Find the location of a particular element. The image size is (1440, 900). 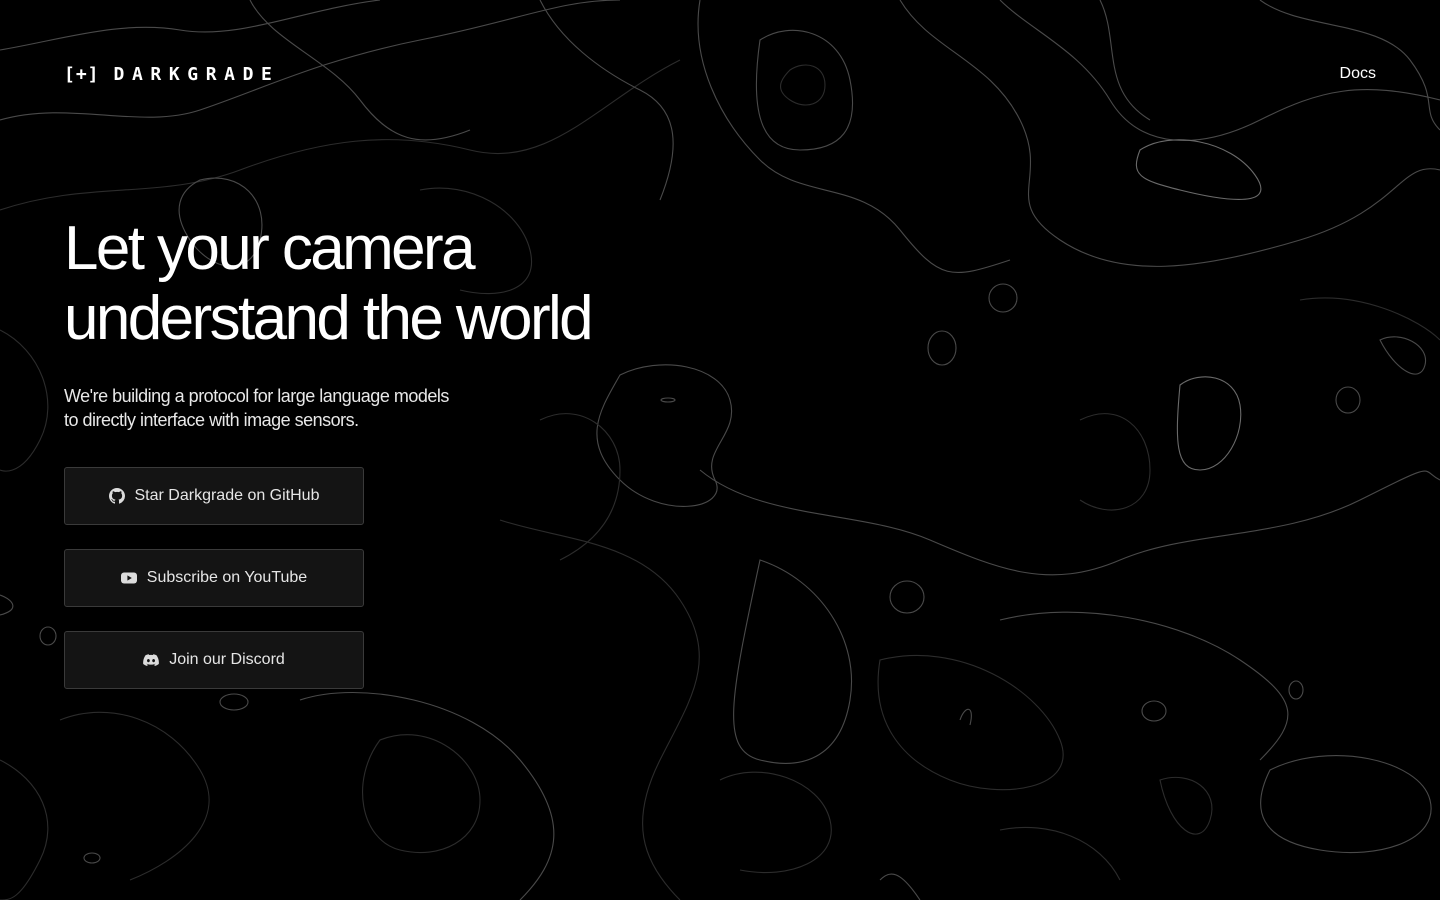

youtube-subscribe-button: Subscribe on YouTube is located at coordinates (214, 578).